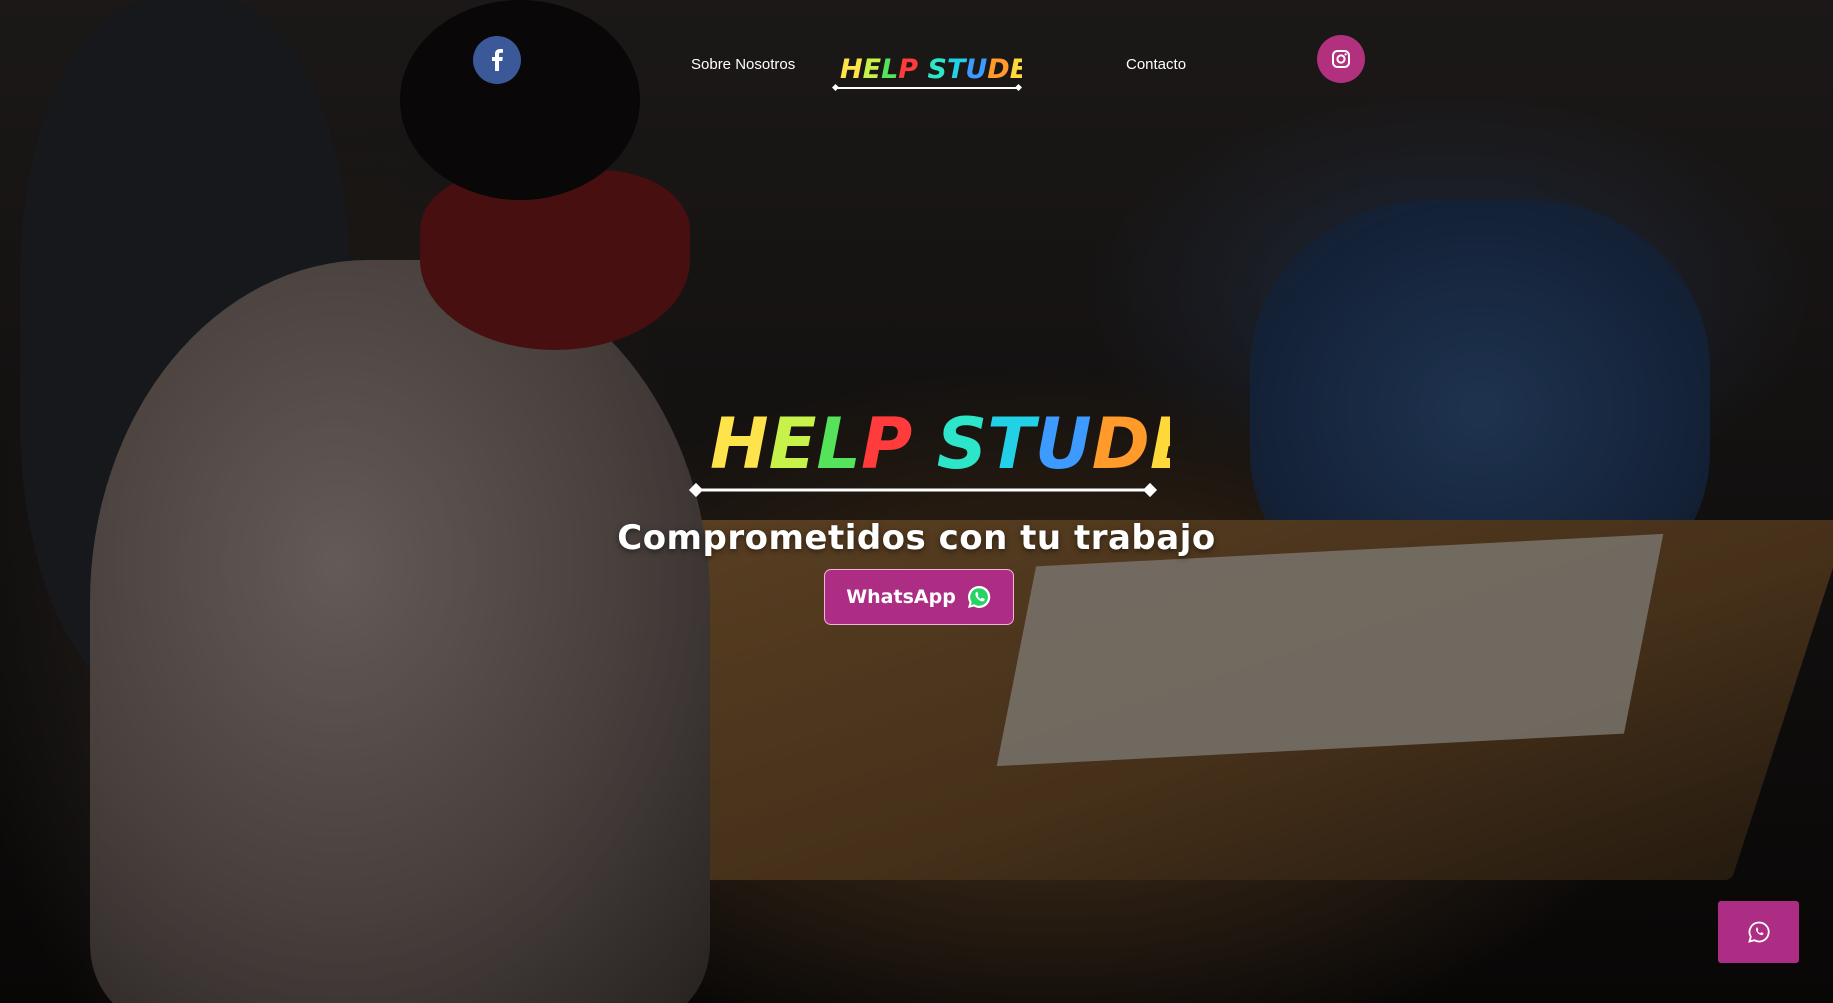  I want to click on whatsapp-button: WhatsApp, so click(919, 597).